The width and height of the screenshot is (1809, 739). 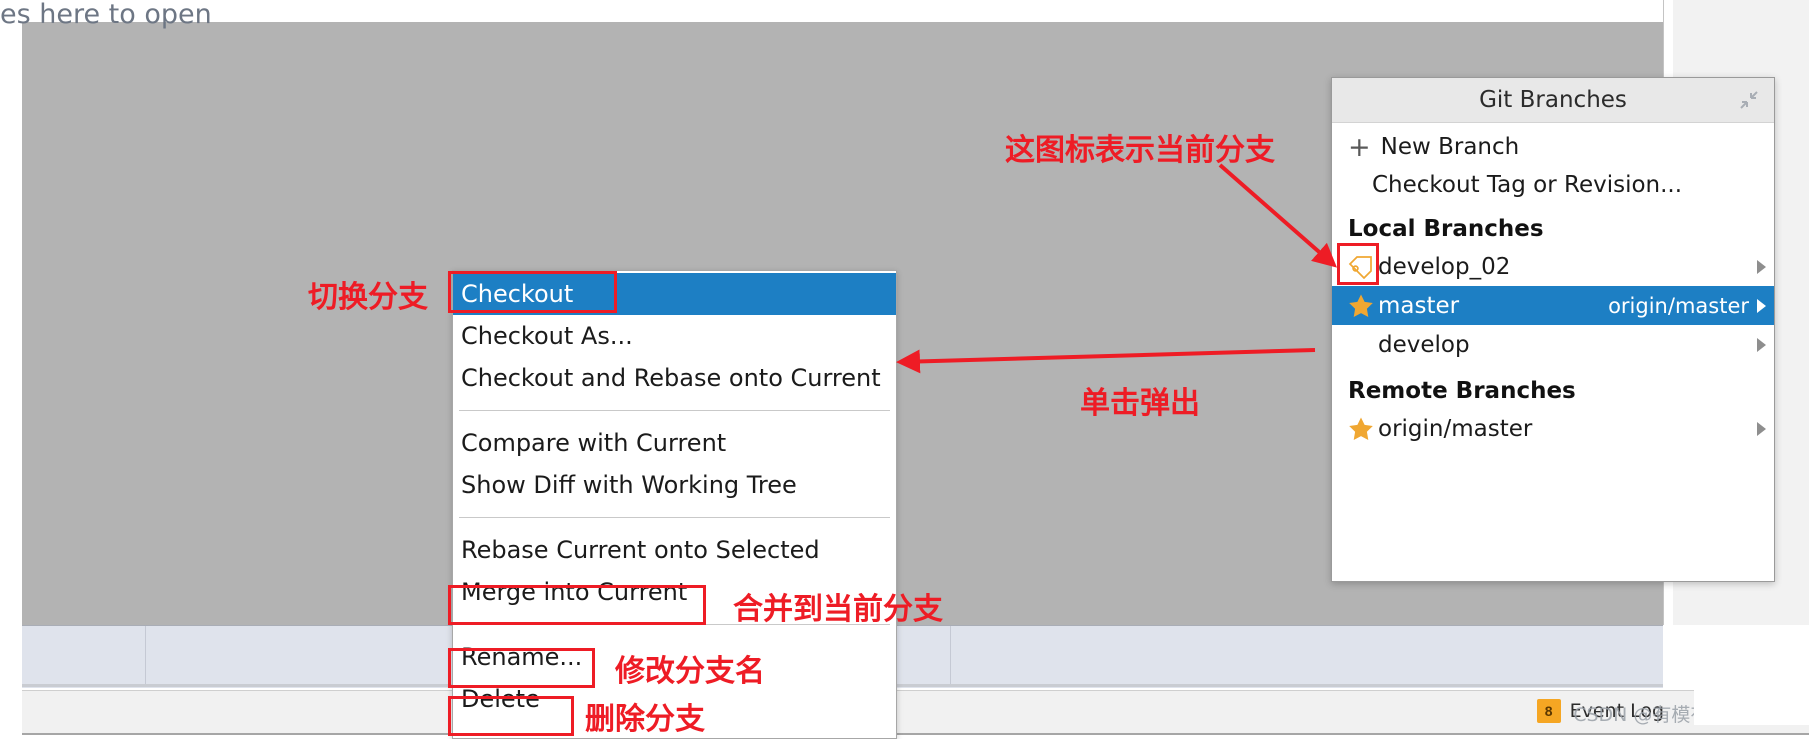 What do you see at coordinates (838, 609) in the screenshot?
I see `annotation-merge-into-current: 合并到当前分支` at bounding box center [838, 609].